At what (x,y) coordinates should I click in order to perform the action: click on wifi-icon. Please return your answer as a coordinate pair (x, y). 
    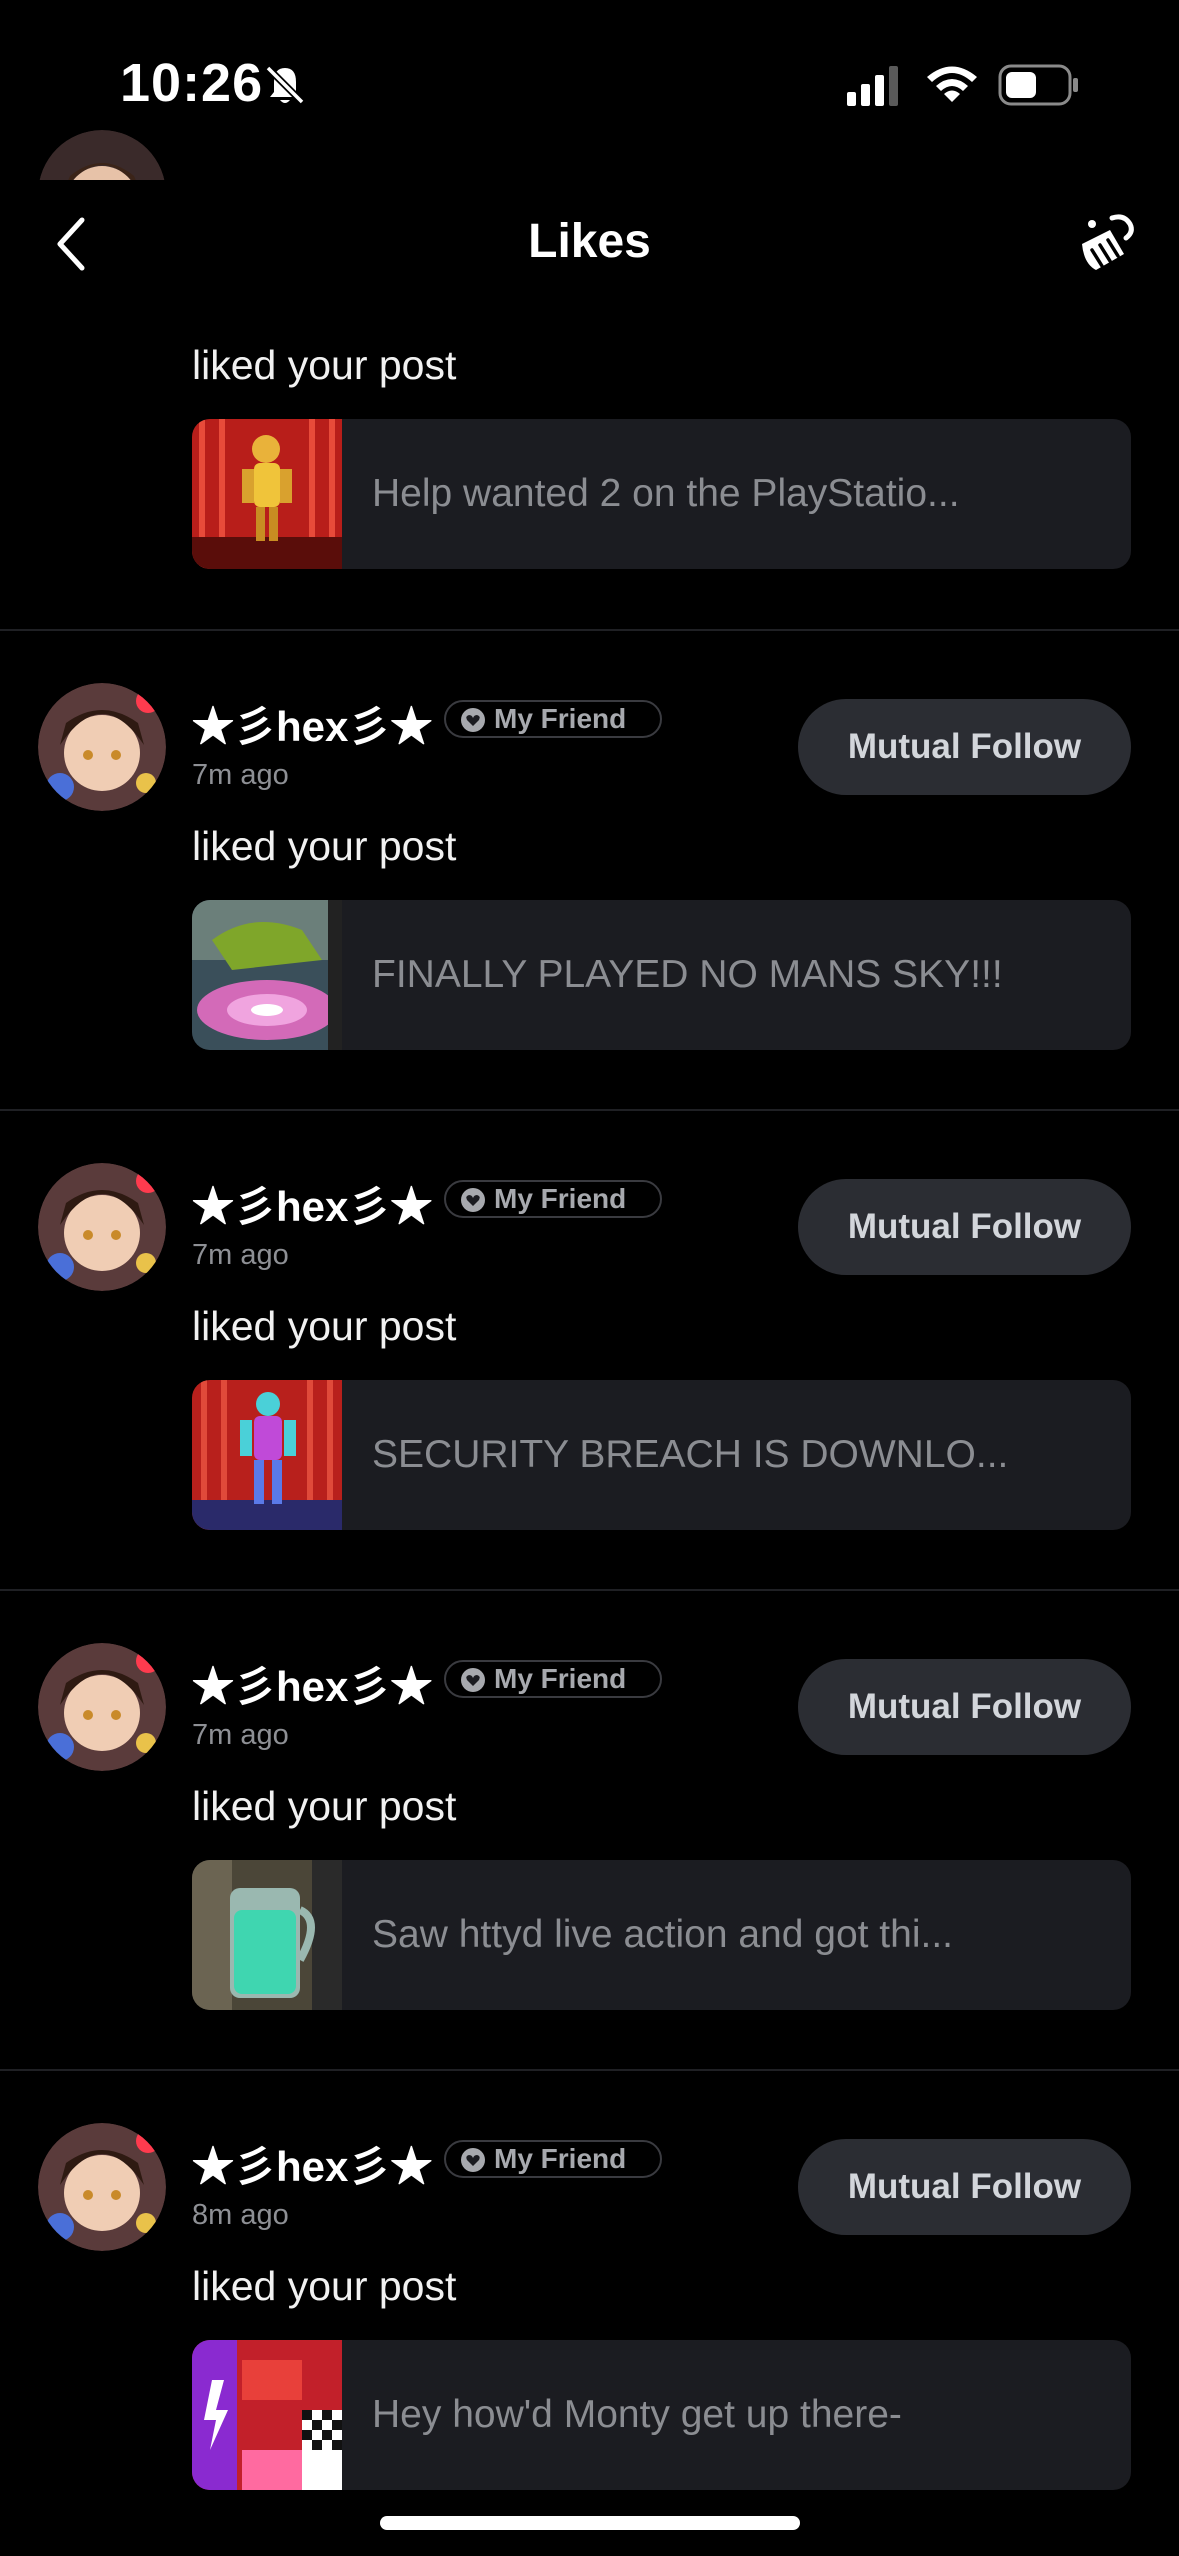
    Looking at the image, I should click on (952, 84).